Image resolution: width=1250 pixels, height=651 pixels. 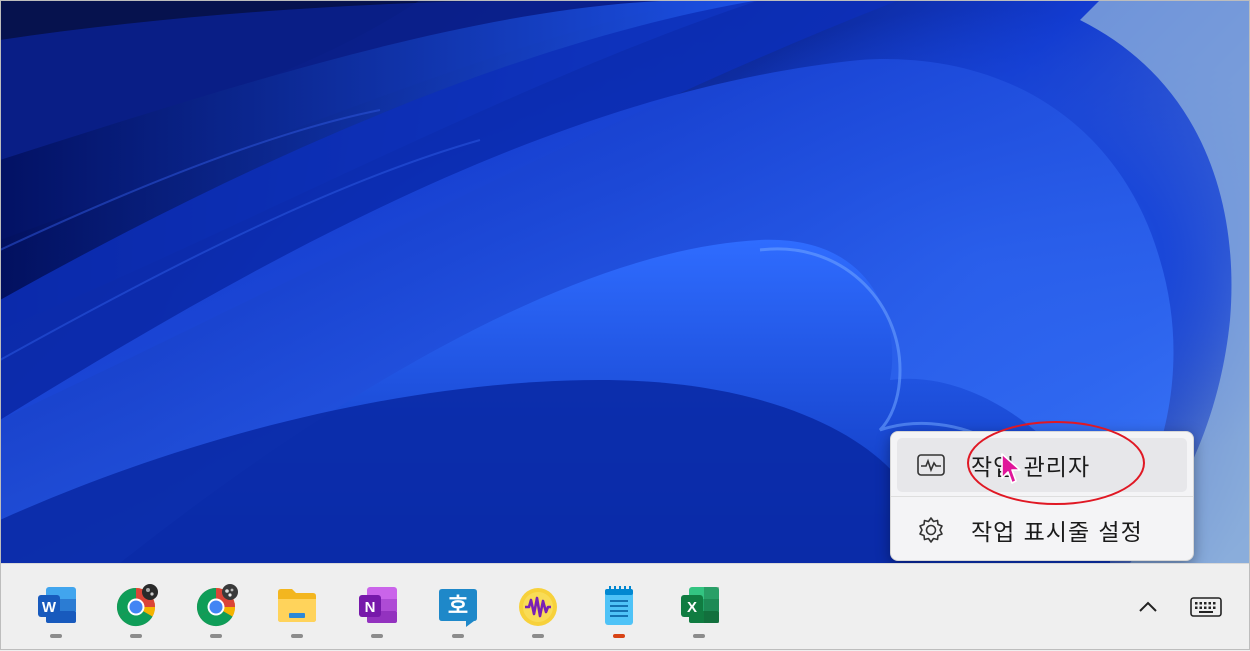 What do you see at coordinates (692, 607) in the screenshot?
I see `svg-text: X` at bounding box center [692, 607].